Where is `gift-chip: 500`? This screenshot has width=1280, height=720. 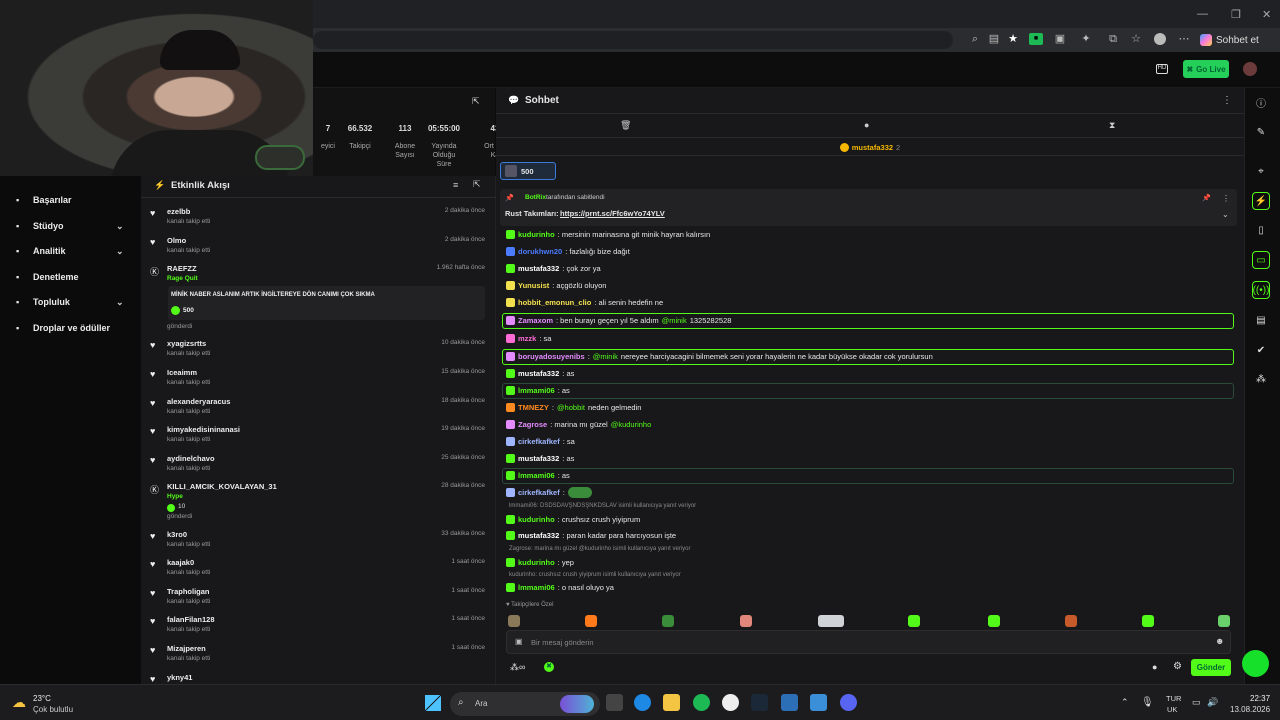 gift-chip: 500 is located at coordinates (528, 171).